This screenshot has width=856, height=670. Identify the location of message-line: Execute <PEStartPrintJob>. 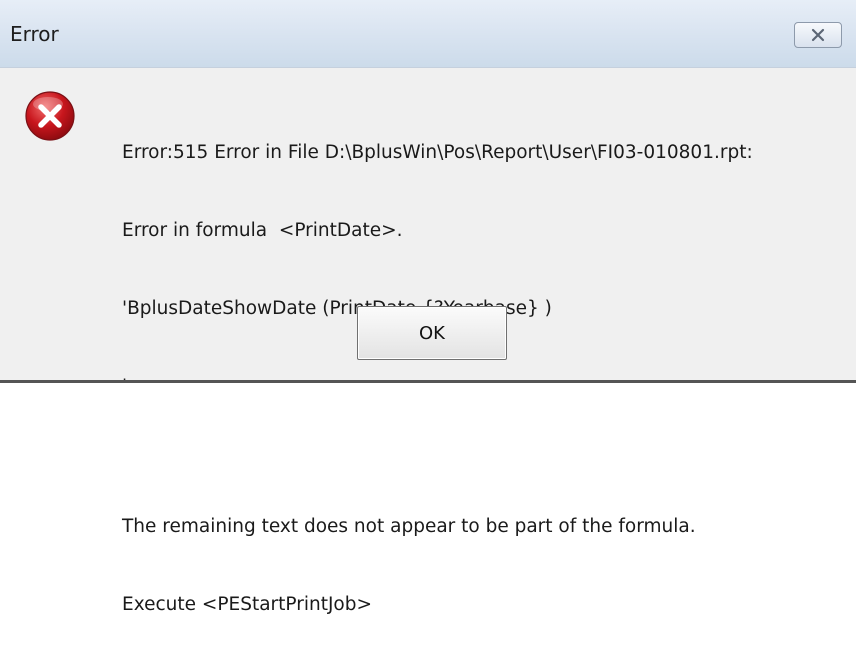
(247, 604).